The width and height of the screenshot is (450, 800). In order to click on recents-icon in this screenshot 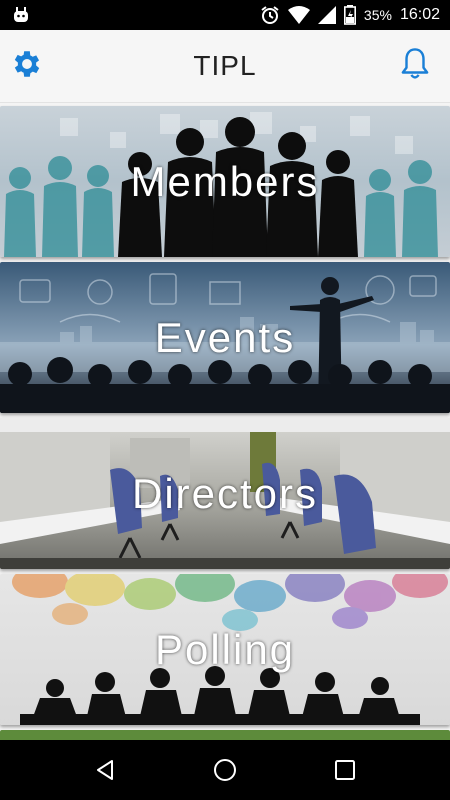, I will do `click(345, 770)`.